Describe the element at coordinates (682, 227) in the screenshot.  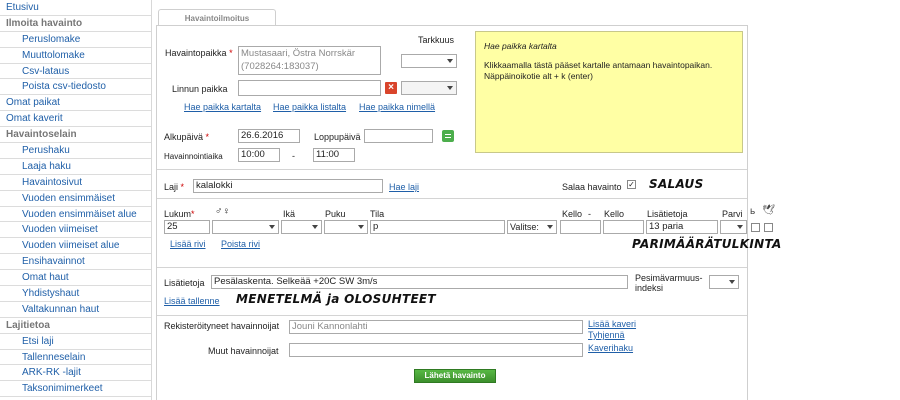
I see `extra-input: 13 paria` at that location.